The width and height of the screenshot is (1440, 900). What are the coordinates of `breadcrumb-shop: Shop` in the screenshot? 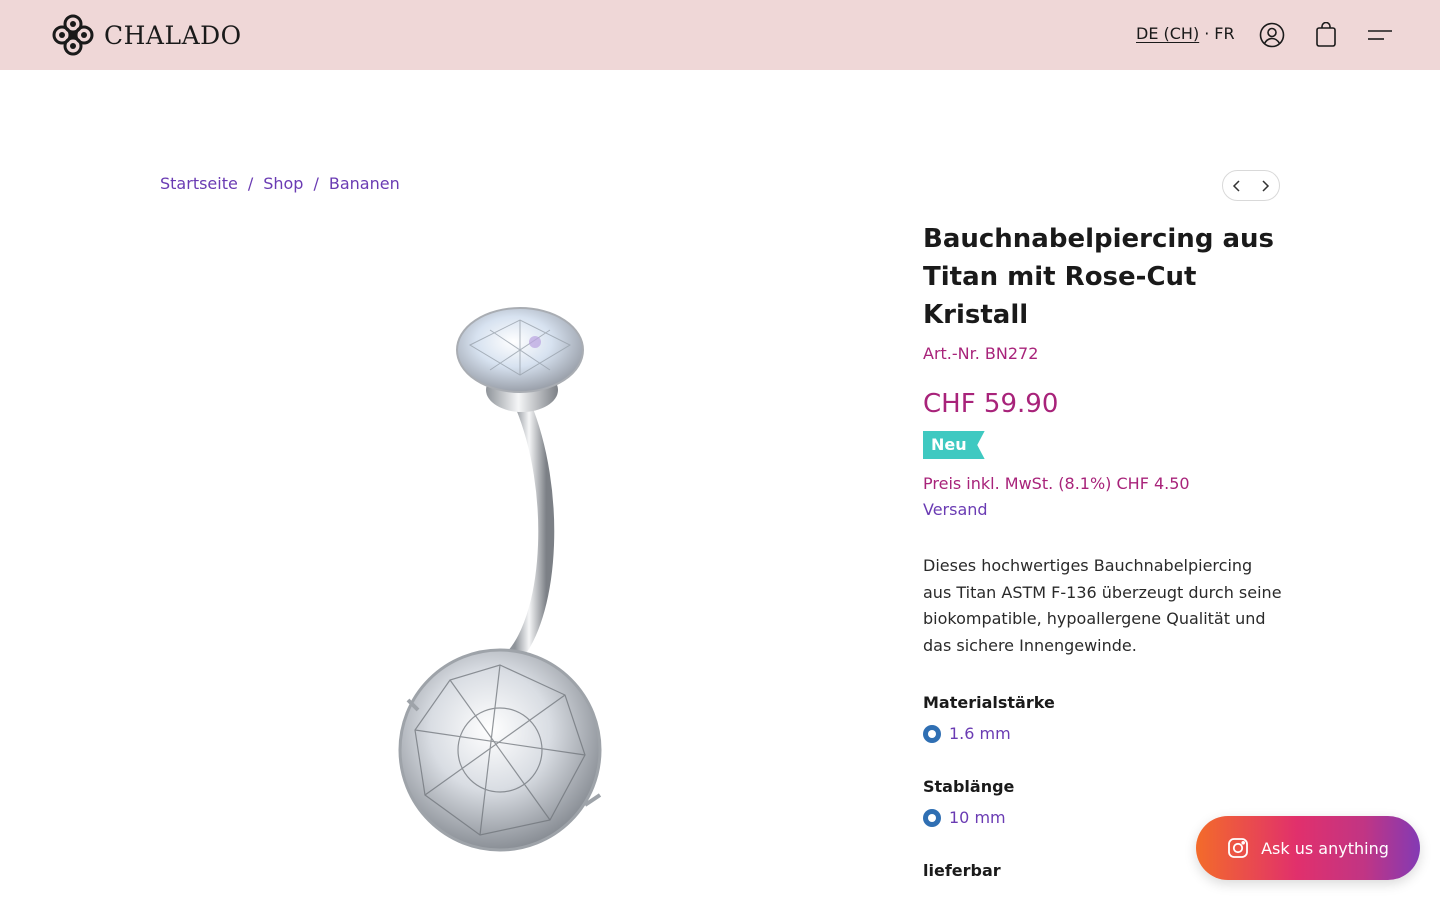 It's located at (283, 183).